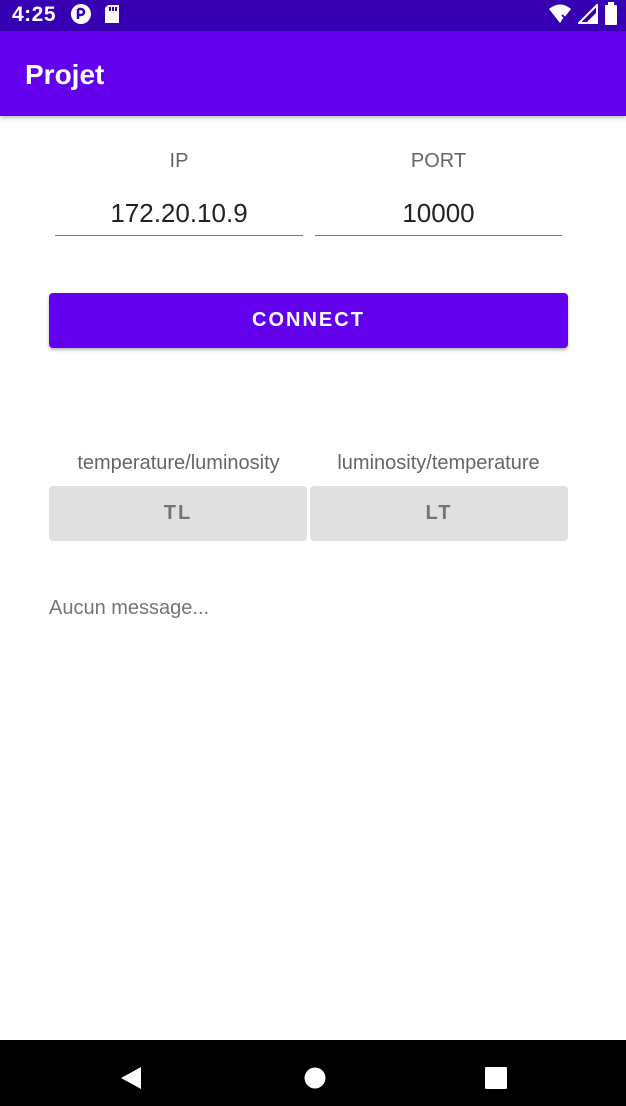 This screenshot has width=626, height=1106. I want to click on signal-icon, so click(587, 15).